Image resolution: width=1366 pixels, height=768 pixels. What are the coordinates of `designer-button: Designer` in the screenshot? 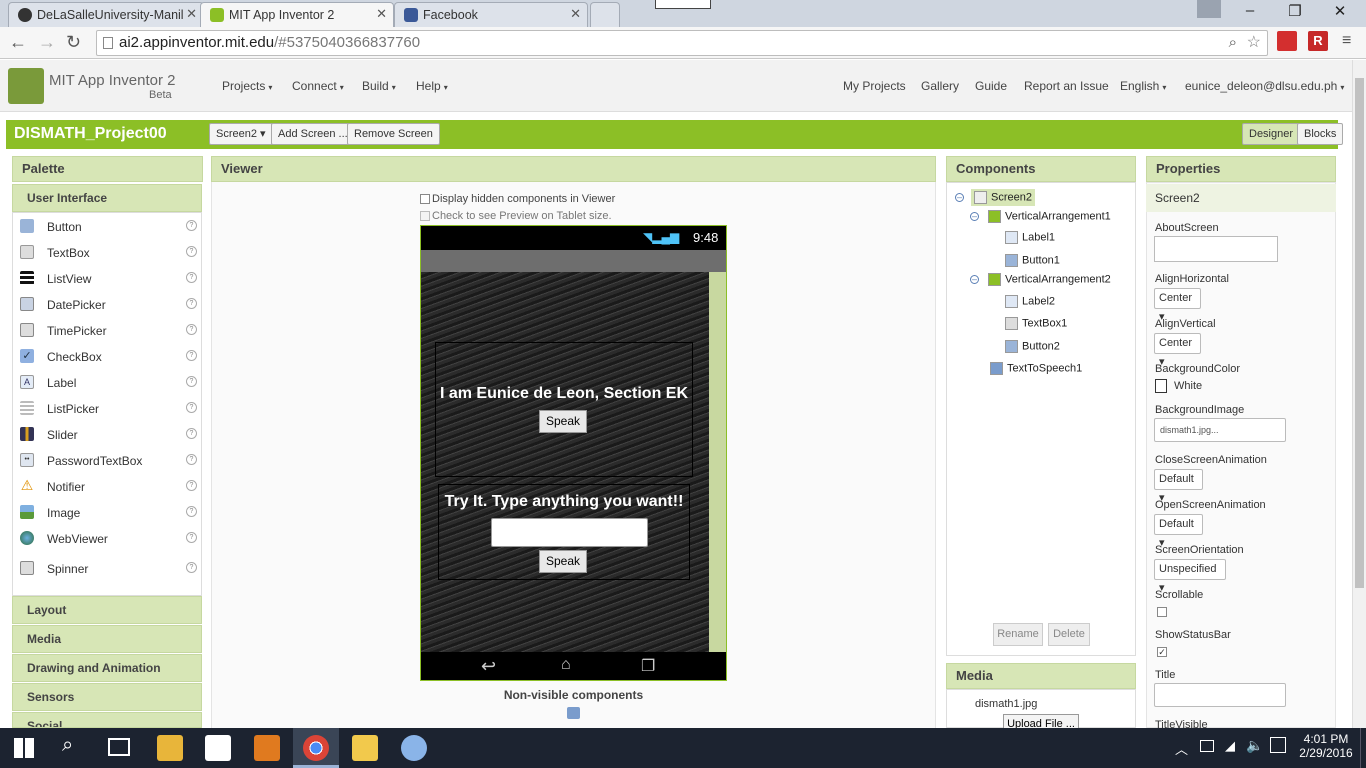 It's located at (1271, 134).